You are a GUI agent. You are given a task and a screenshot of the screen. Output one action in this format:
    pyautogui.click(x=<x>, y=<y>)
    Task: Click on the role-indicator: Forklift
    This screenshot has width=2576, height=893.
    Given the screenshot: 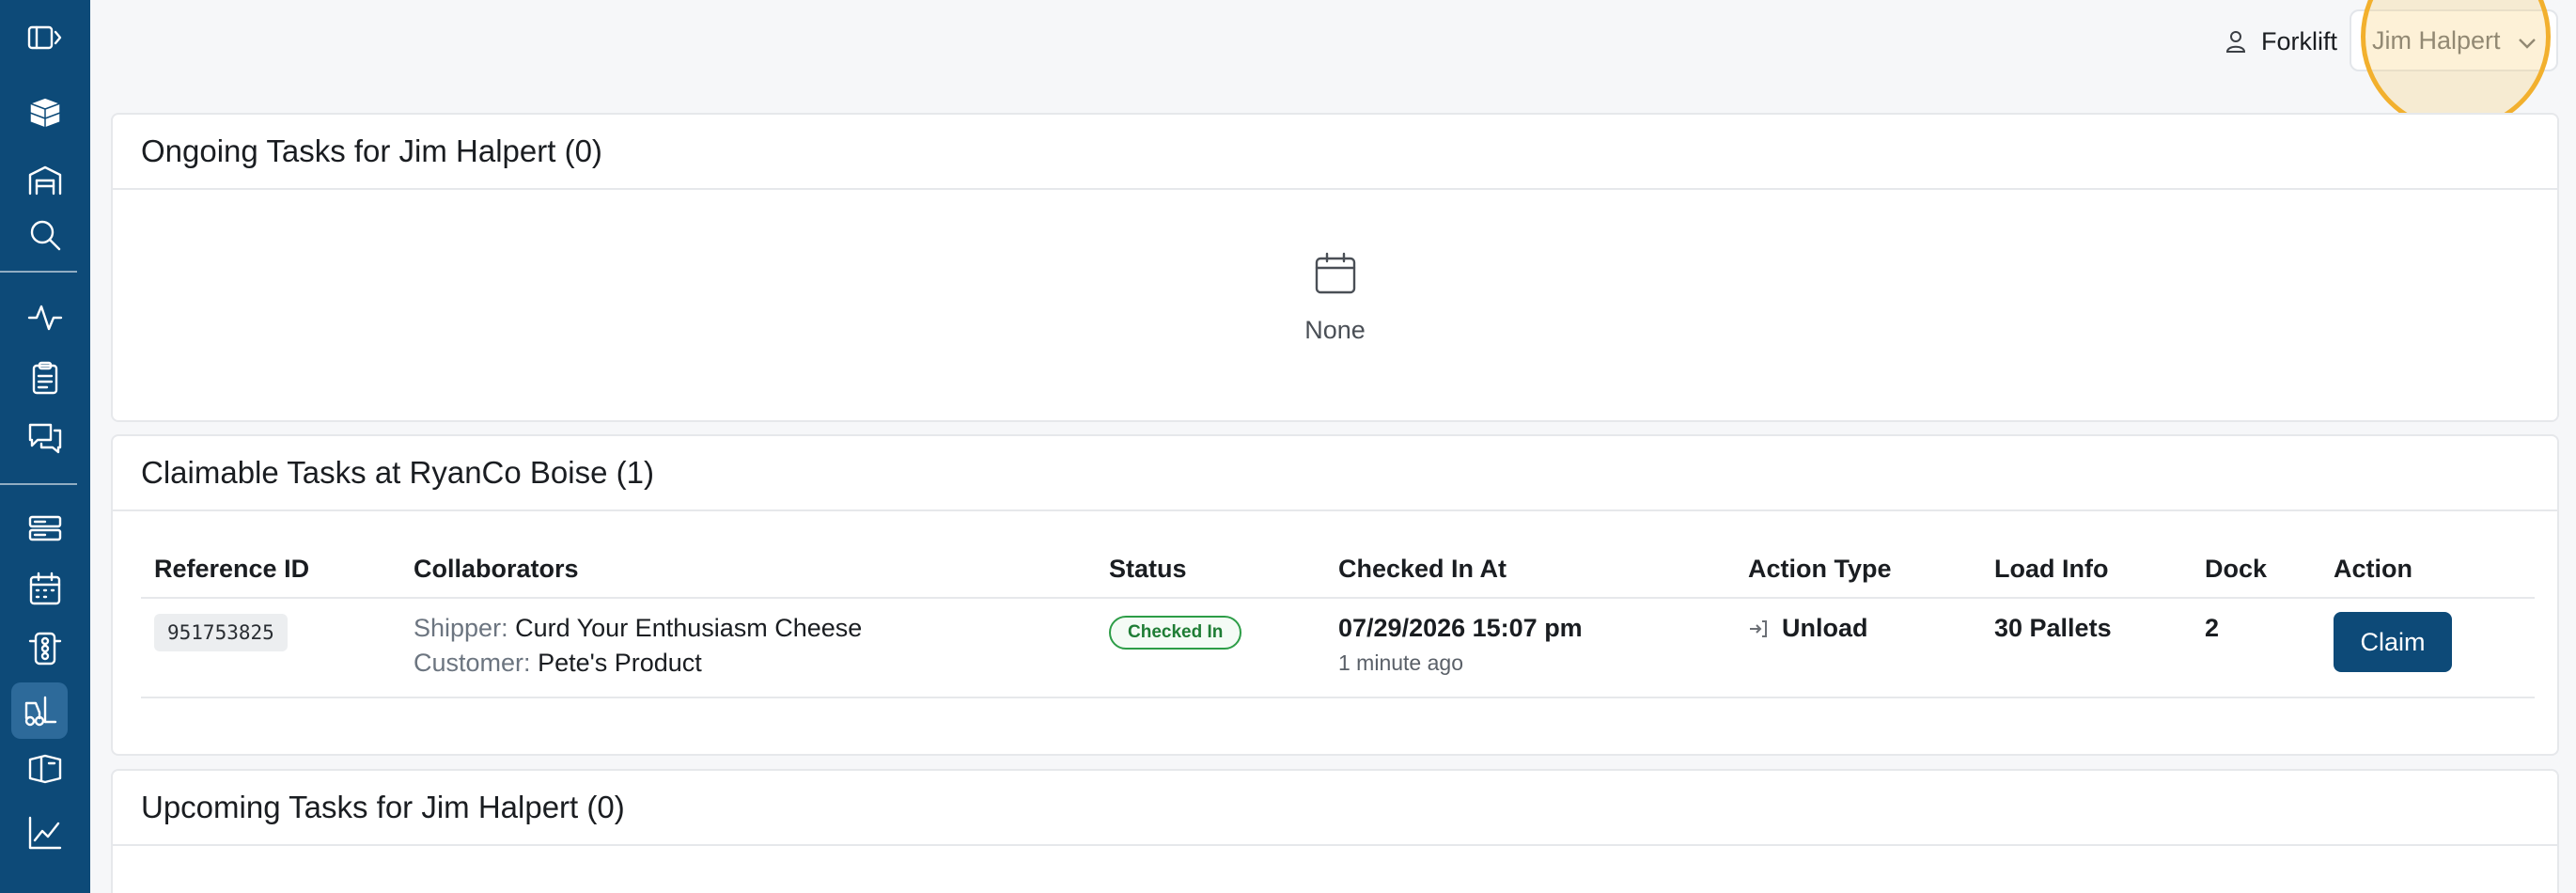 What is the action you would take?
    pyautogui.click(x=2280, y=41)
    